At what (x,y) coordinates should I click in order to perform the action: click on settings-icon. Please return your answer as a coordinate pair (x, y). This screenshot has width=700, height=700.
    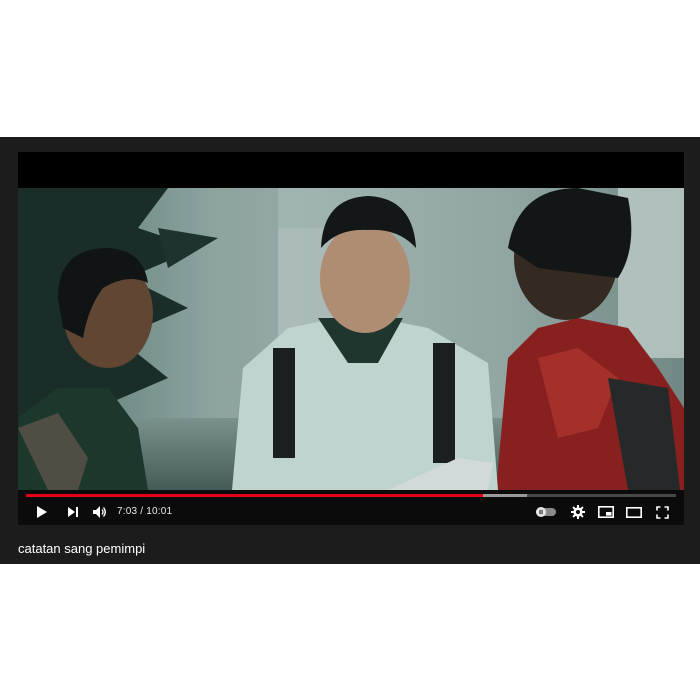
    Looking at the image, I should click on (578, 512).